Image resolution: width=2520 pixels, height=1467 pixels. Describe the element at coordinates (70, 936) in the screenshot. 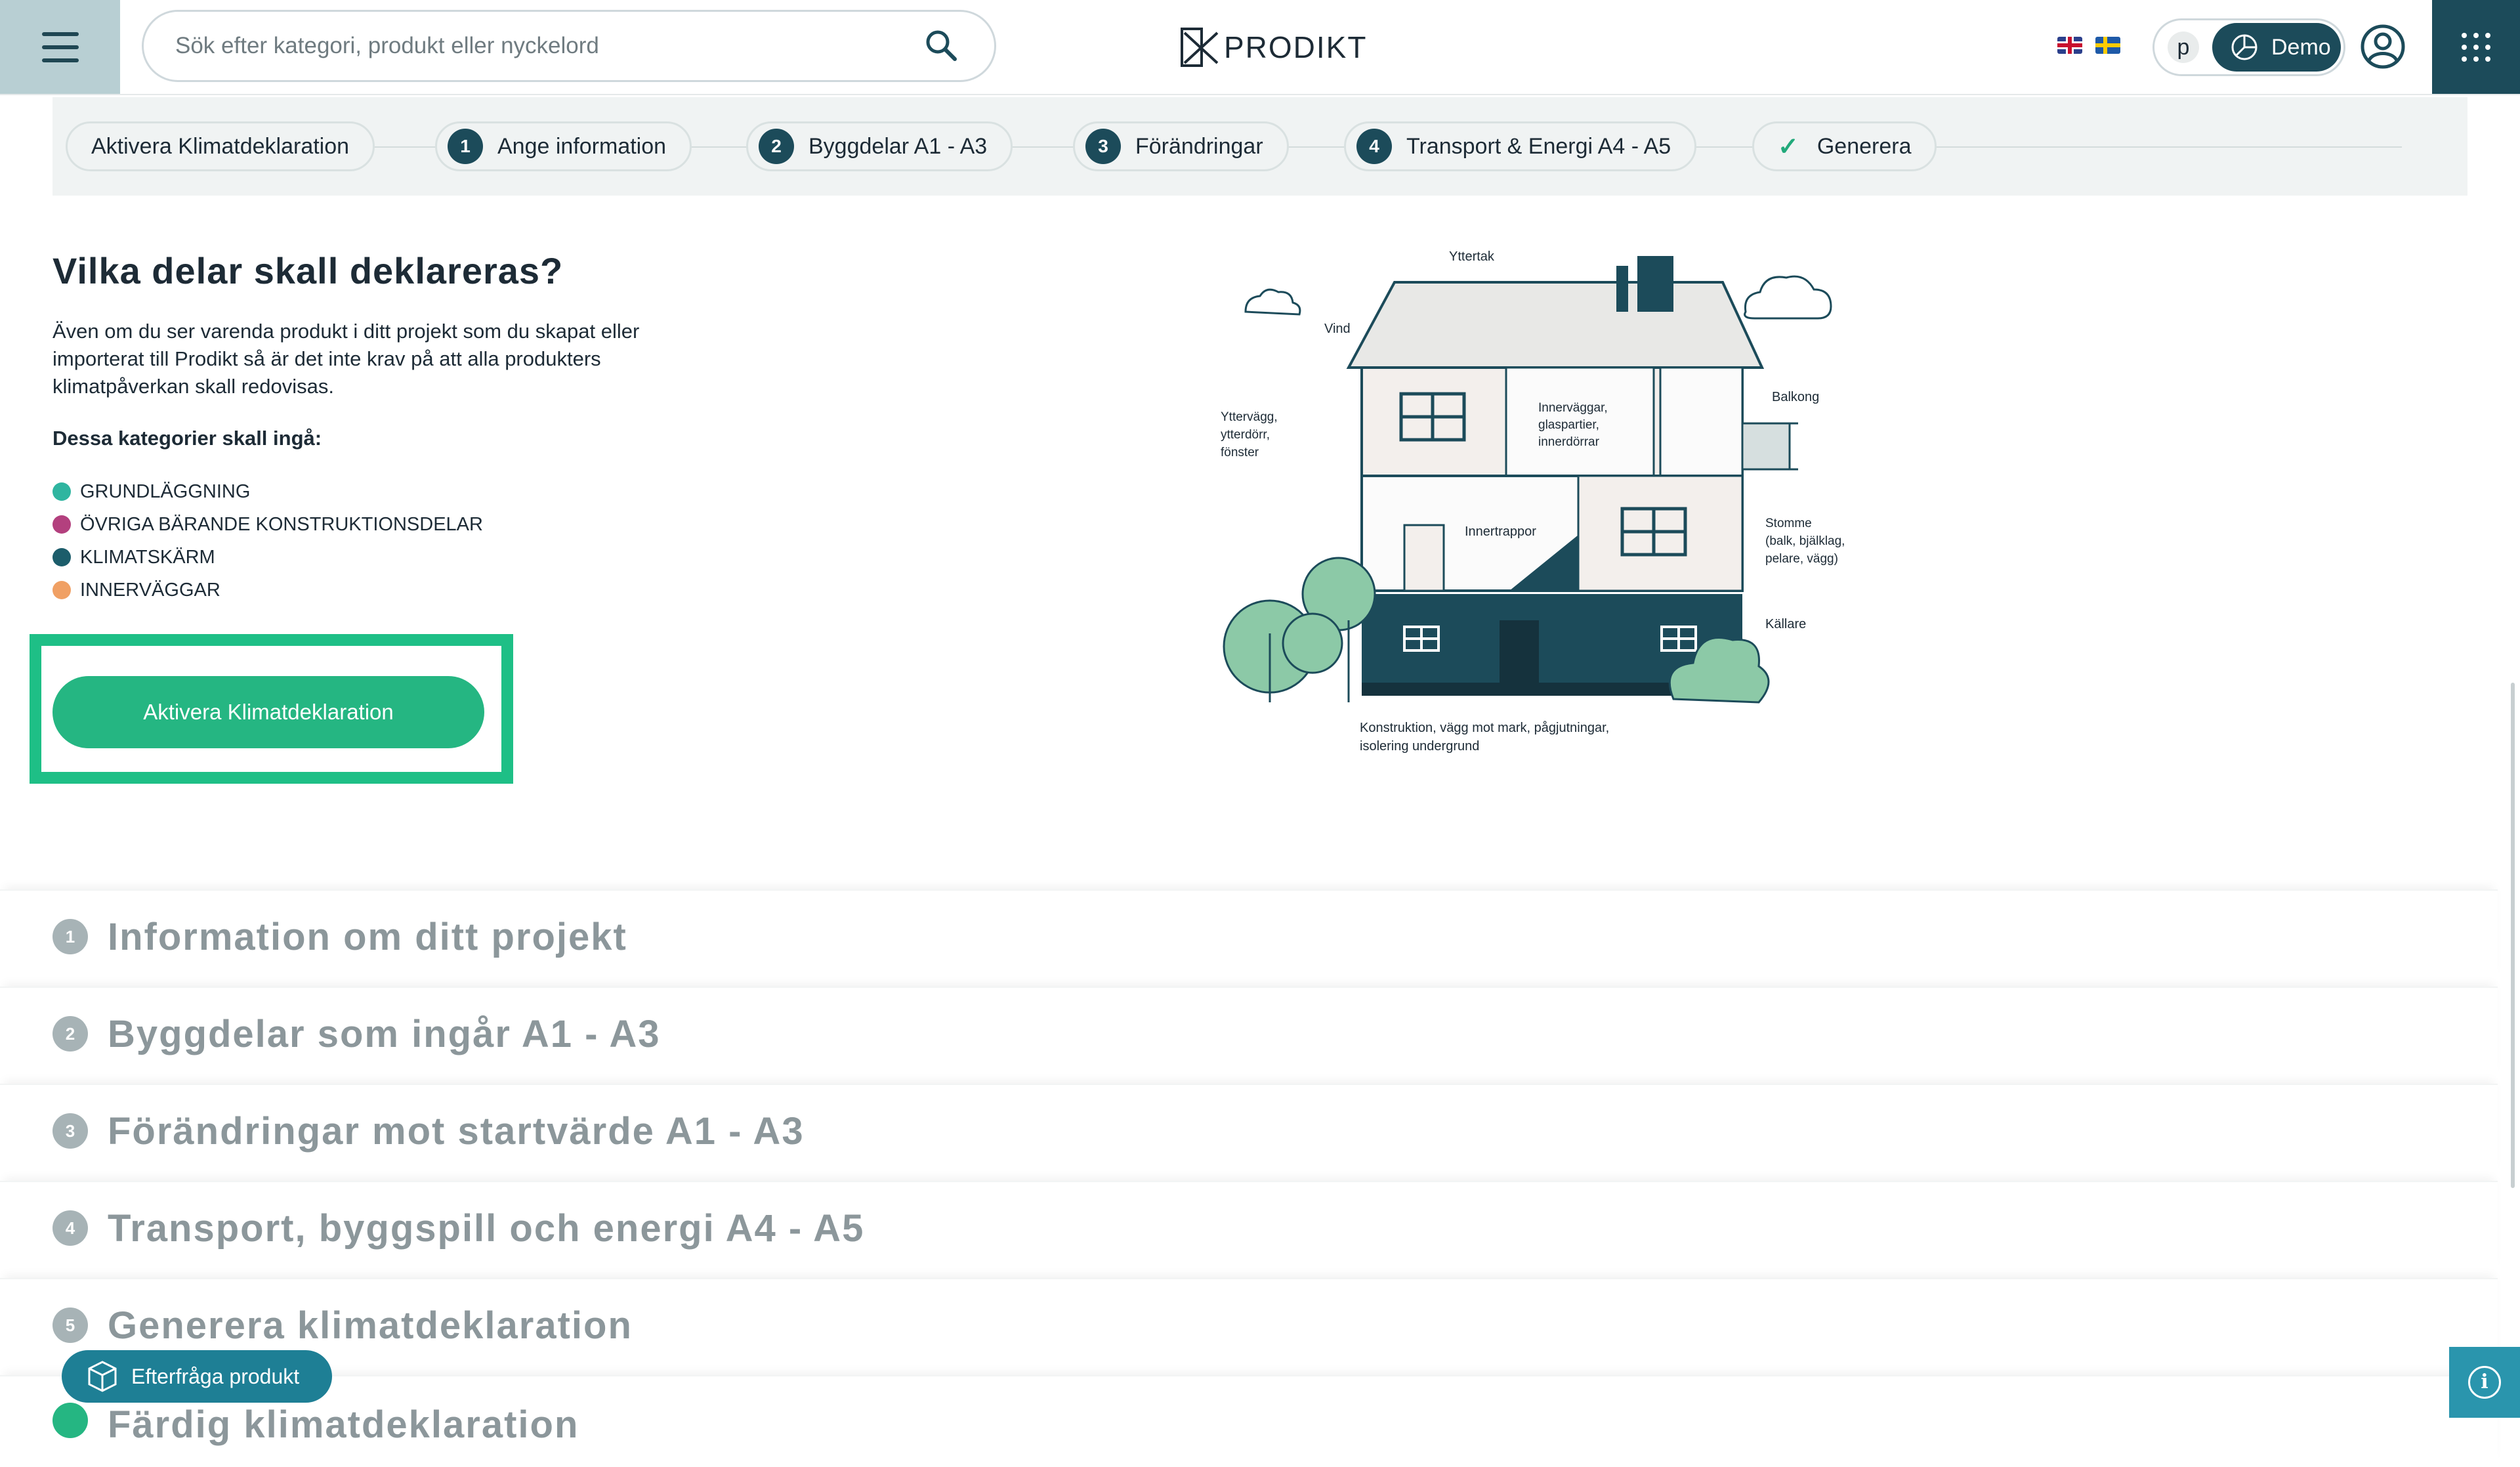

I see `section-number: 1` at that location.